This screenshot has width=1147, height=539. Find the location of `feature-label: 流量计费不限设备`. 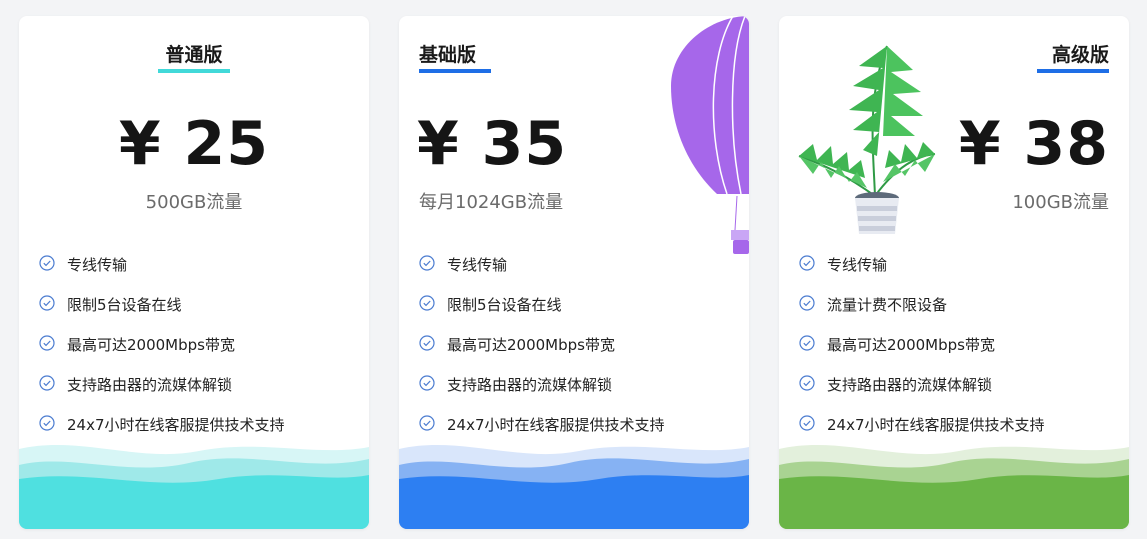

feature-label: 流量计费不限设备 is located at coordinates (887, 305).